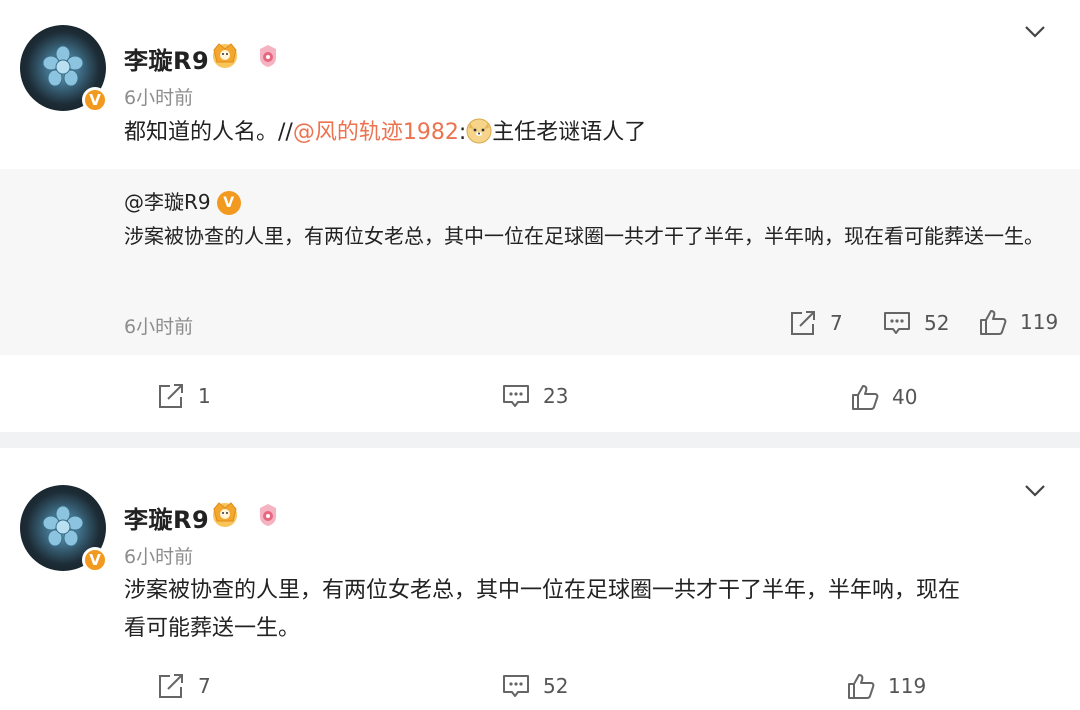 The image size is (1080, 710). What do you see at coordinates (540, 440) in the screenshot?
I see `post-separator` at bounding box center [540, 440].